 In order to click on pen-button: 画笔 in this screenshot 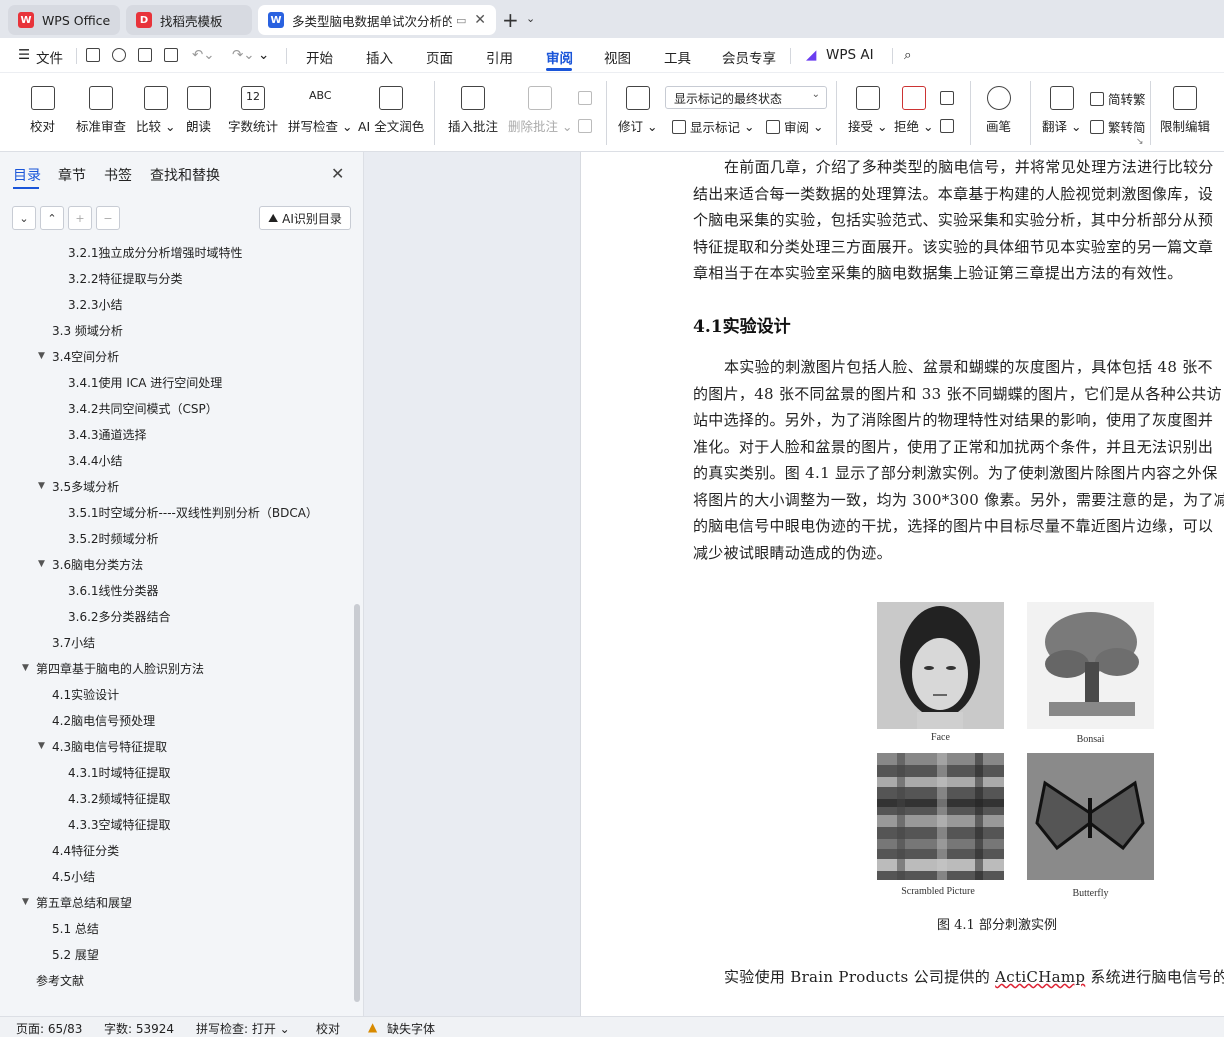, I will do `click(998, 113)`.